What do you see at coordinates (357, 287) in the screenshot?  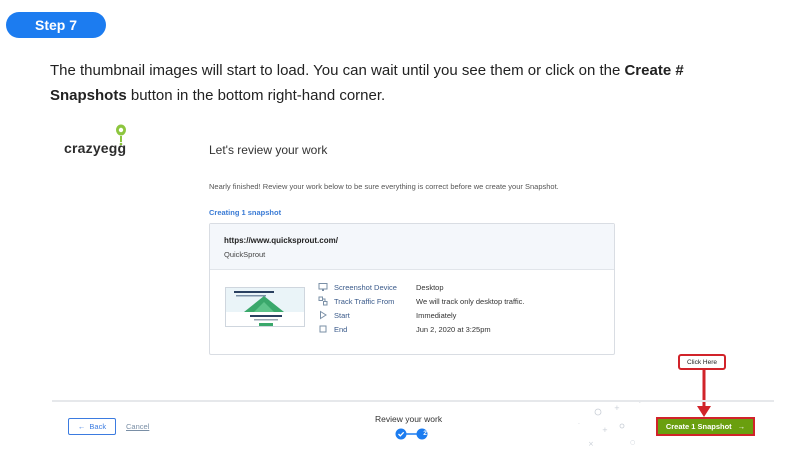 I see `detail-screenshot-device: Screenshot Device` at bounding box center [357, 287].